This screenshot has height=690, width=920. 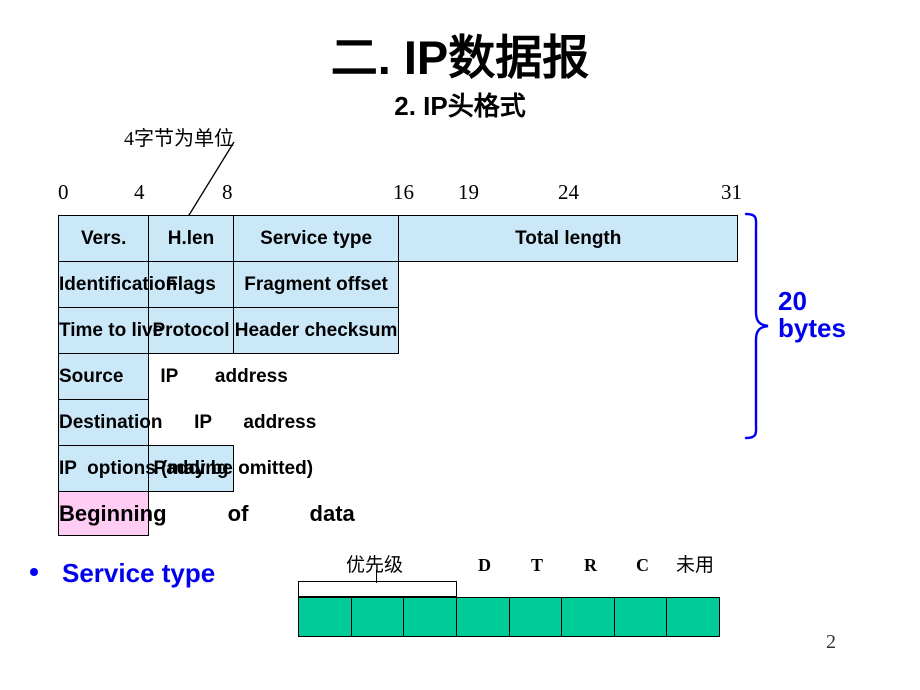 I want to click on header-field-cell: Identification, so click(x=117, y=284).